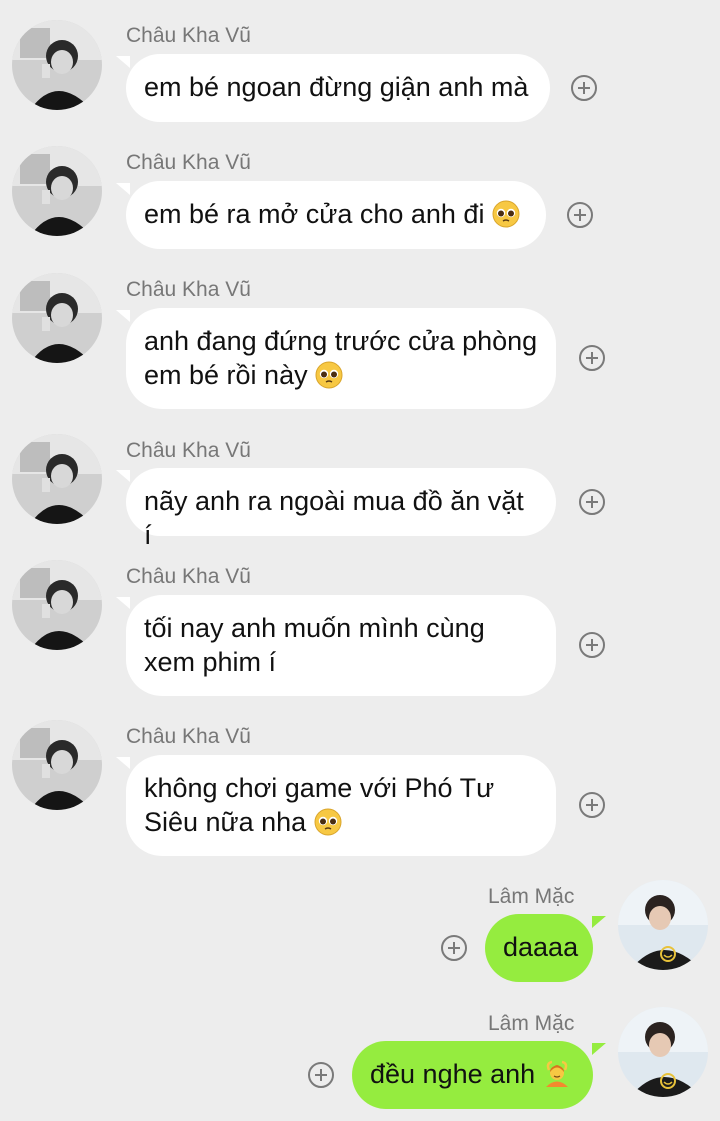 This screenshot has width=720, height=1121. I want to click on message-bubble: không chơi game với Phó Tư Siêu nữa nha, so click(341, 805).